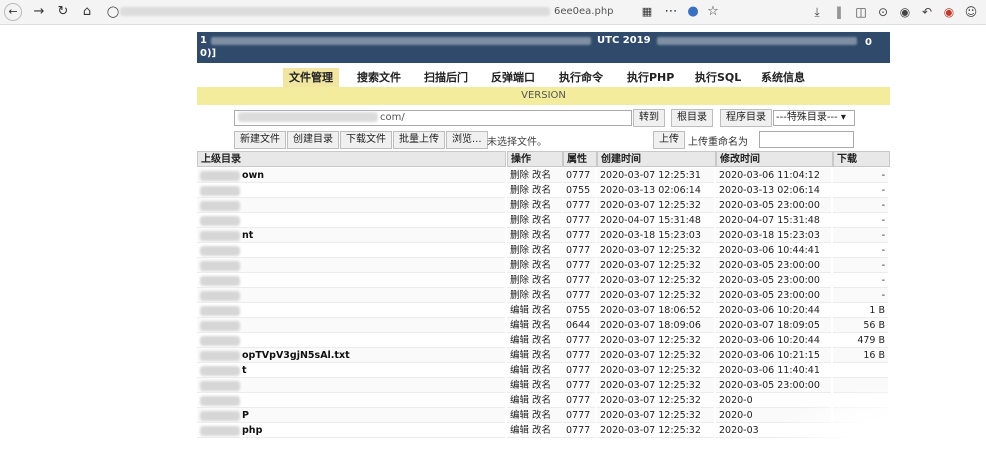 The width and height of the screenshot is (986, 465). What do you see at coordinates (313, 140) in the screenshot?
I see `create-dir-button: 创建目录` at bounding box center [313, 140].